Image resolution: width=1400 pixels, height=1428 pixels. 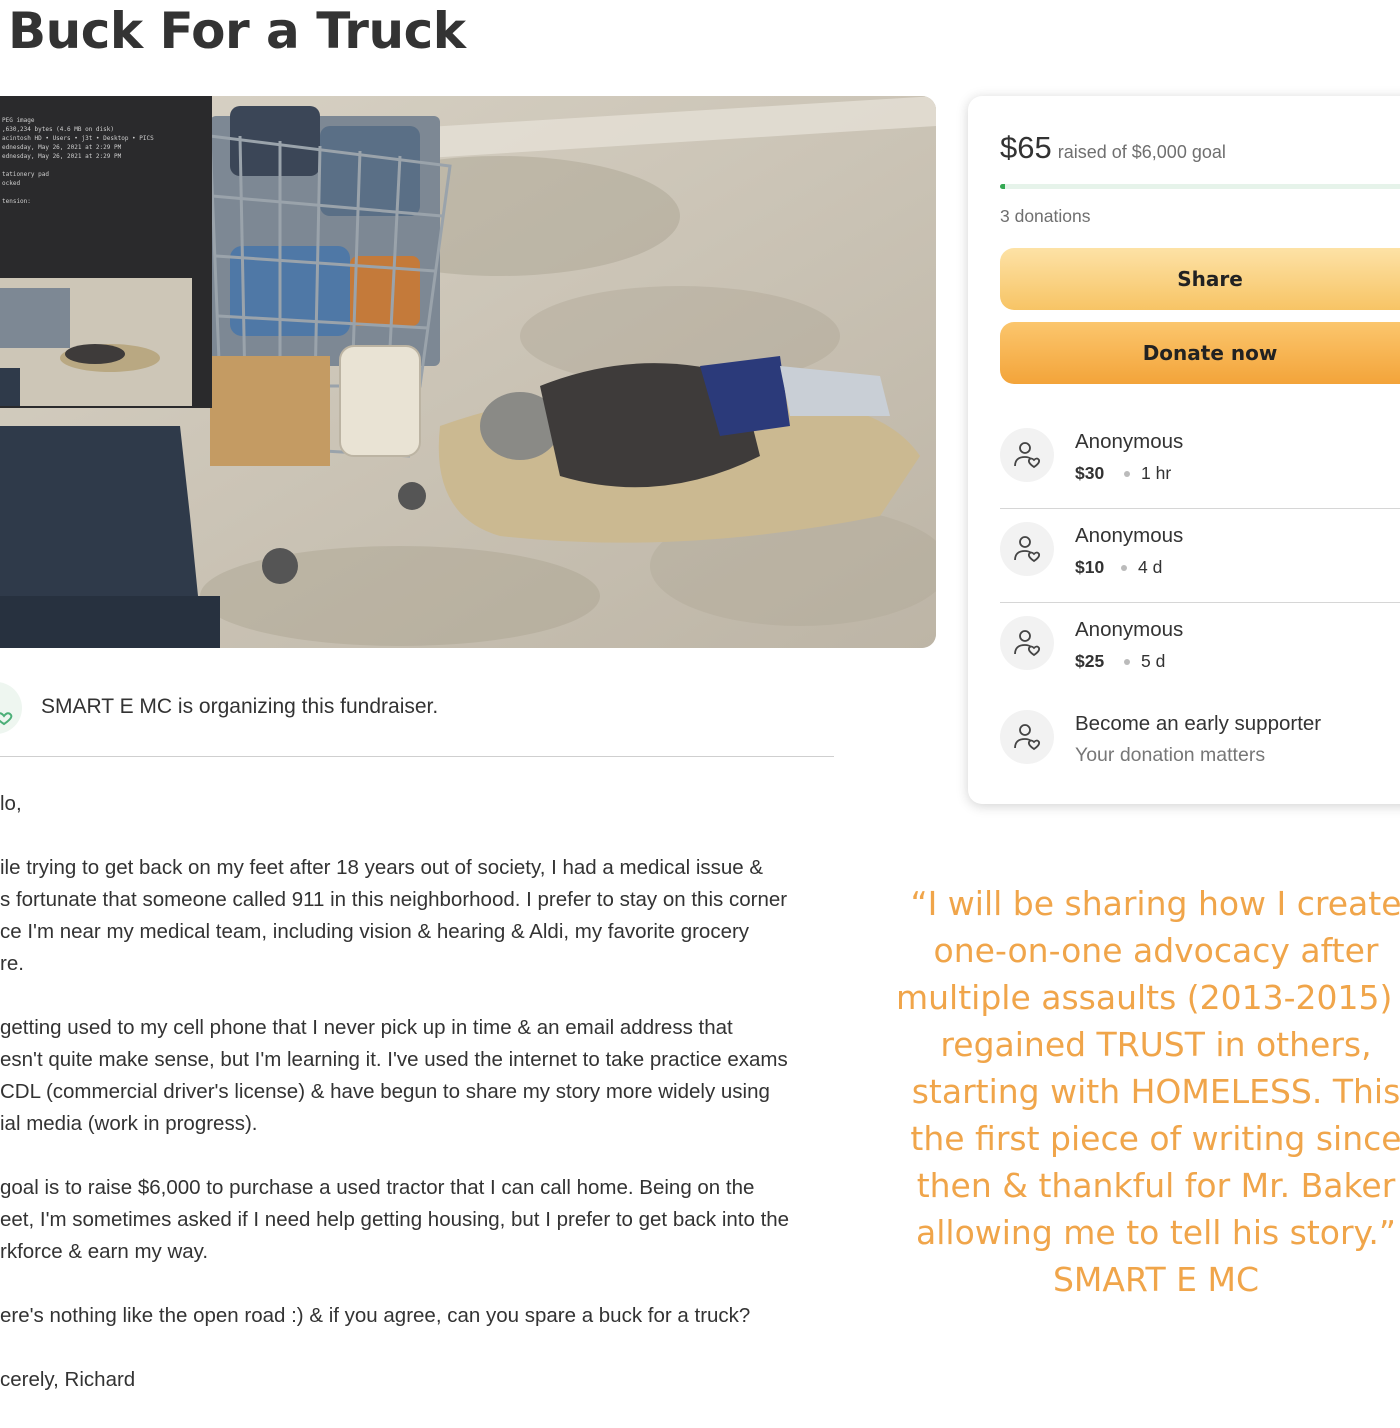 What do you see at coordinates (1026, 147) in the screenshot?
I see `raised-amount: $65` at bounding box center [1026, 147].